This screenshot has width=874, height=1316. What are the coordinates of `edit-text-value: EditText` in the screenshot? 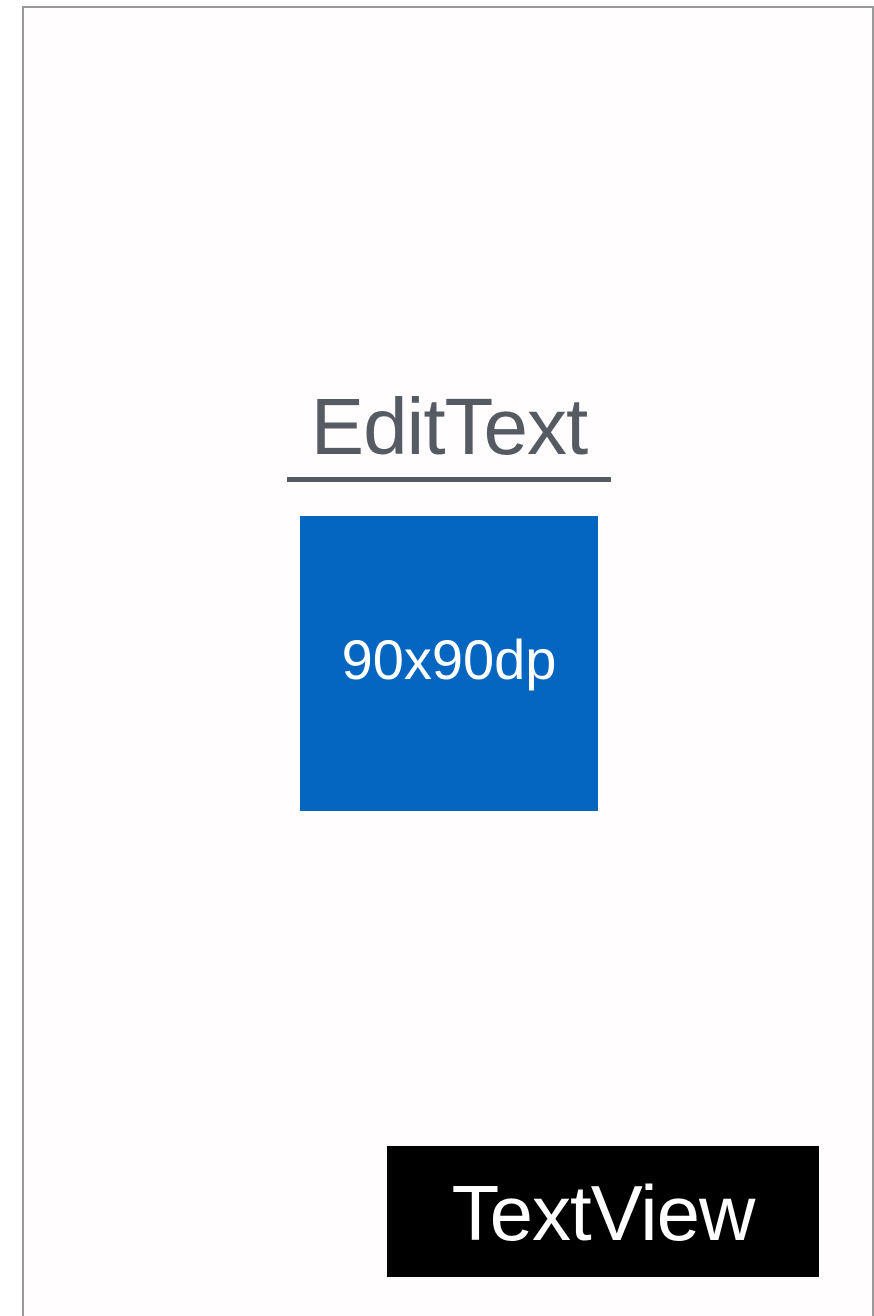 It's located at (449, 426).